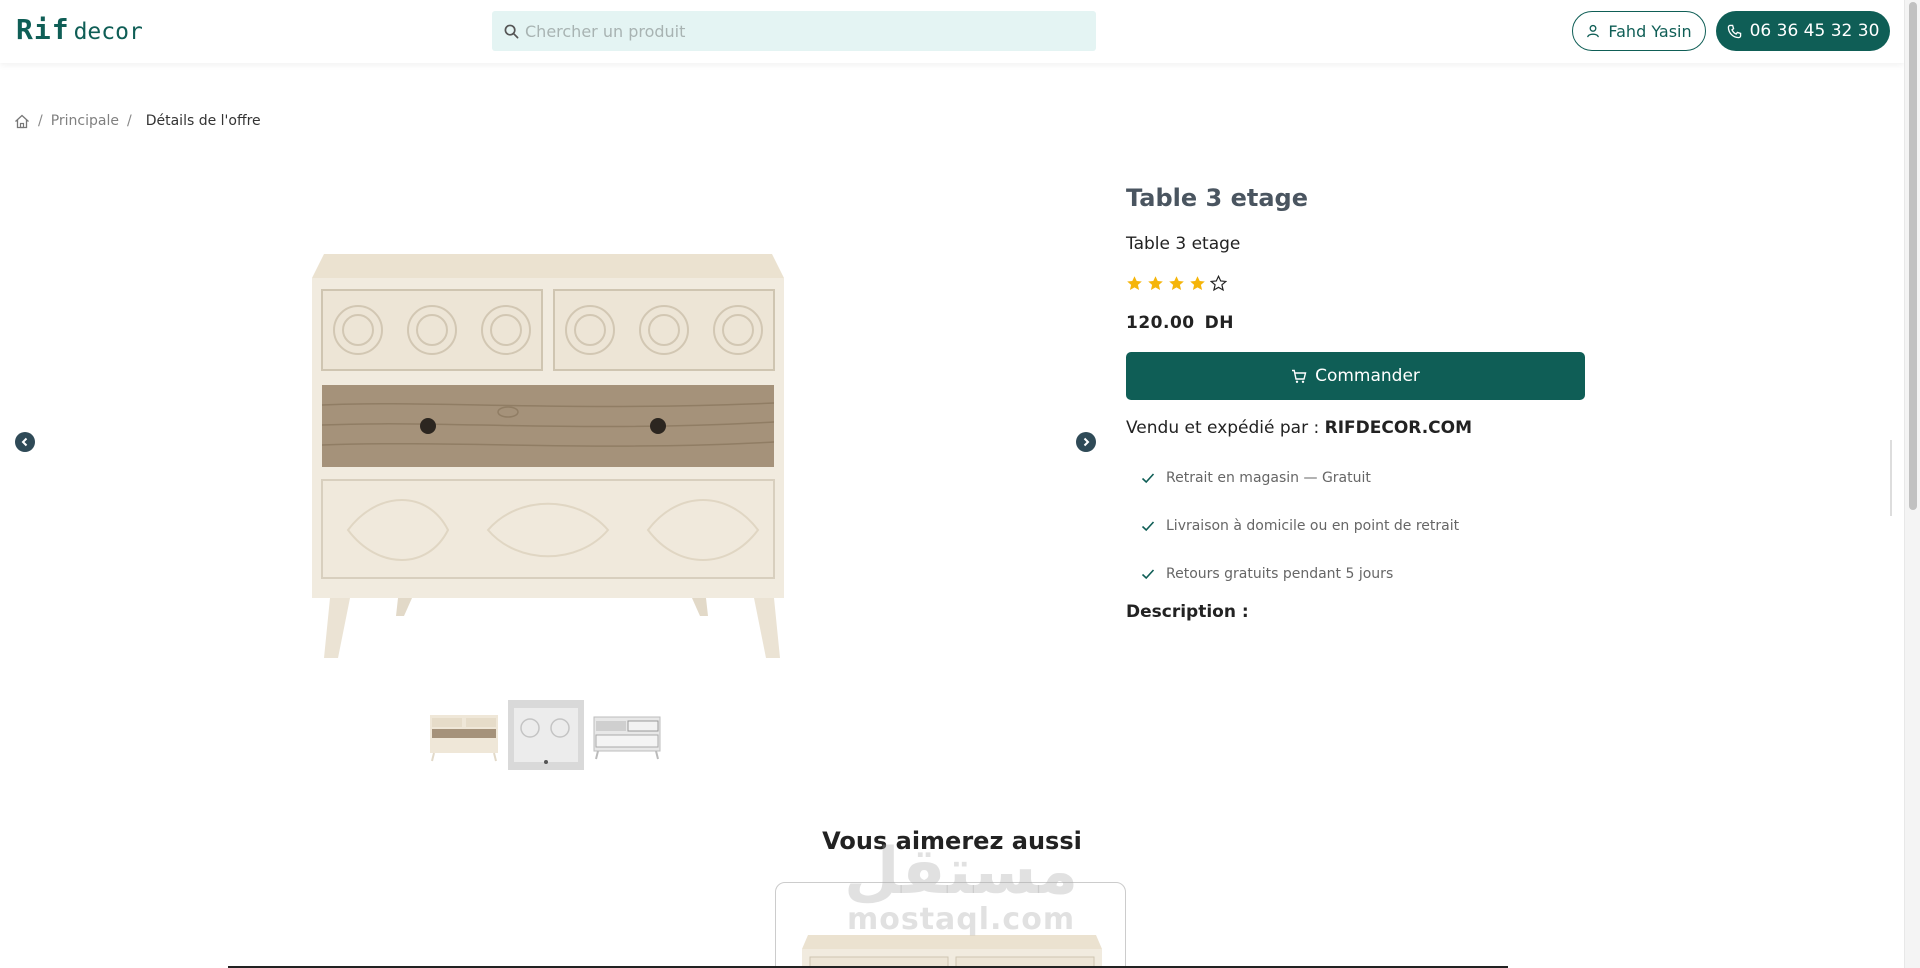 The height and width of the screenshot is (968, 1920). I want to click on thumbnail-strip, so click(546, 735).